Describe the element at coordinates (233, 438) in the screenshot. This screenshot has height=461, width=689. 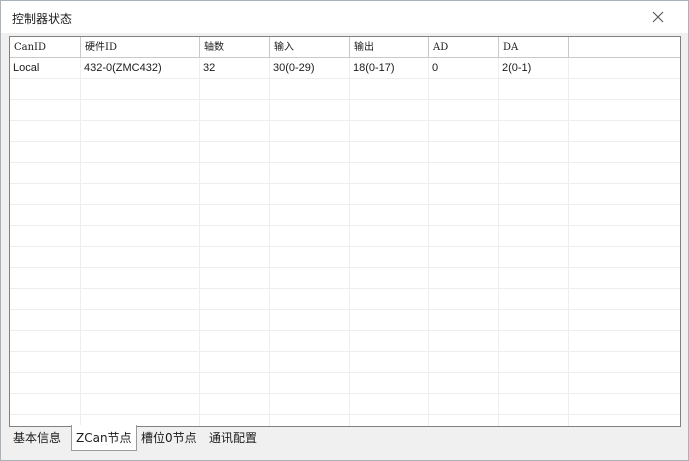
I see `tab-comm-config: 通讯配置` at that location.